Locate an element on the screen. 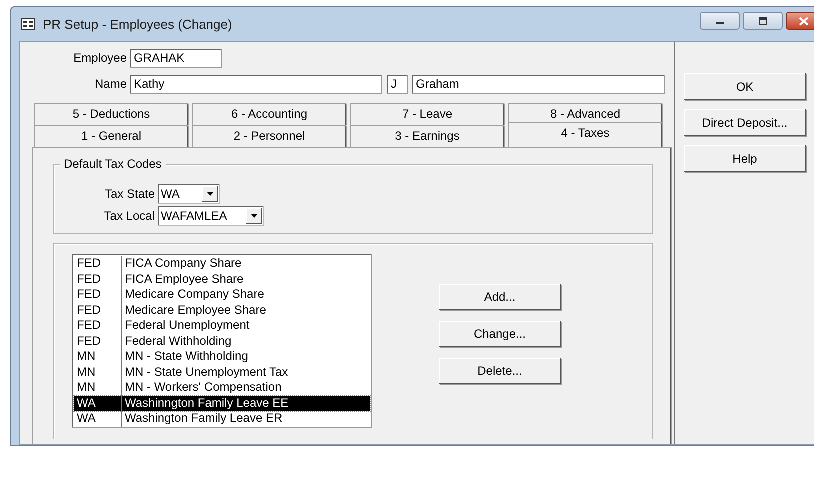  window-title: PR Setup - Employees (Change) is located at coordinates (138, 24).